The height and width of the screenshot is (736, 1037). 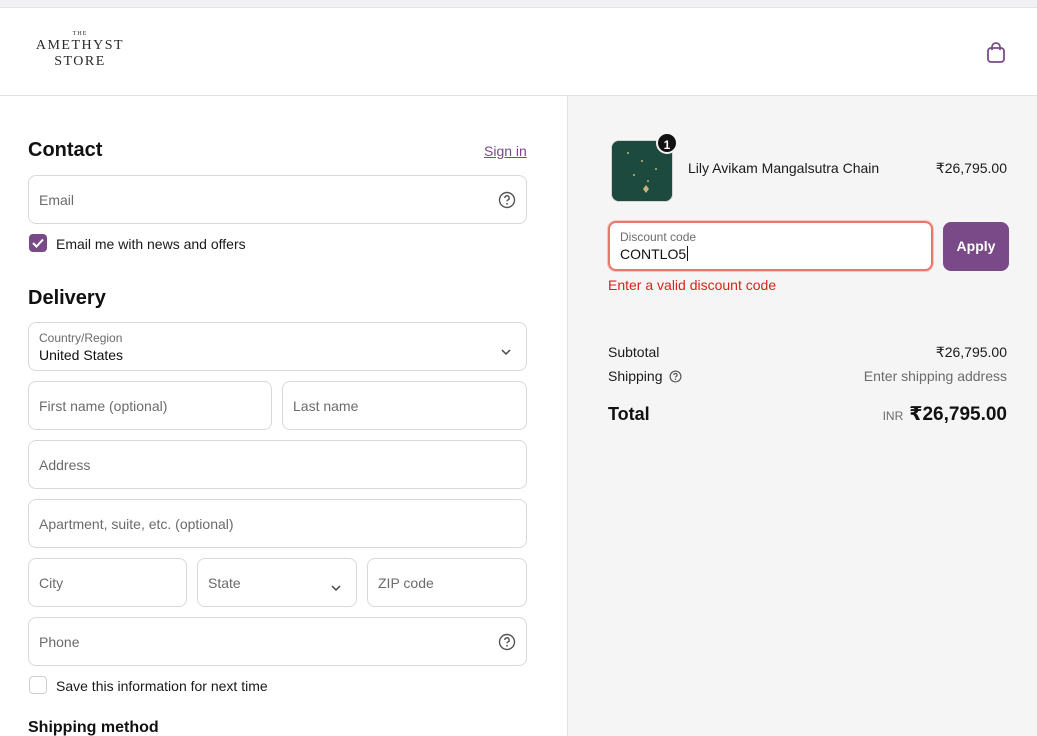 What do you see at coordinates (80, 45) in the screenshot?
I see `logo-line-1: AMETHYST` at bounding box center [80, 45].